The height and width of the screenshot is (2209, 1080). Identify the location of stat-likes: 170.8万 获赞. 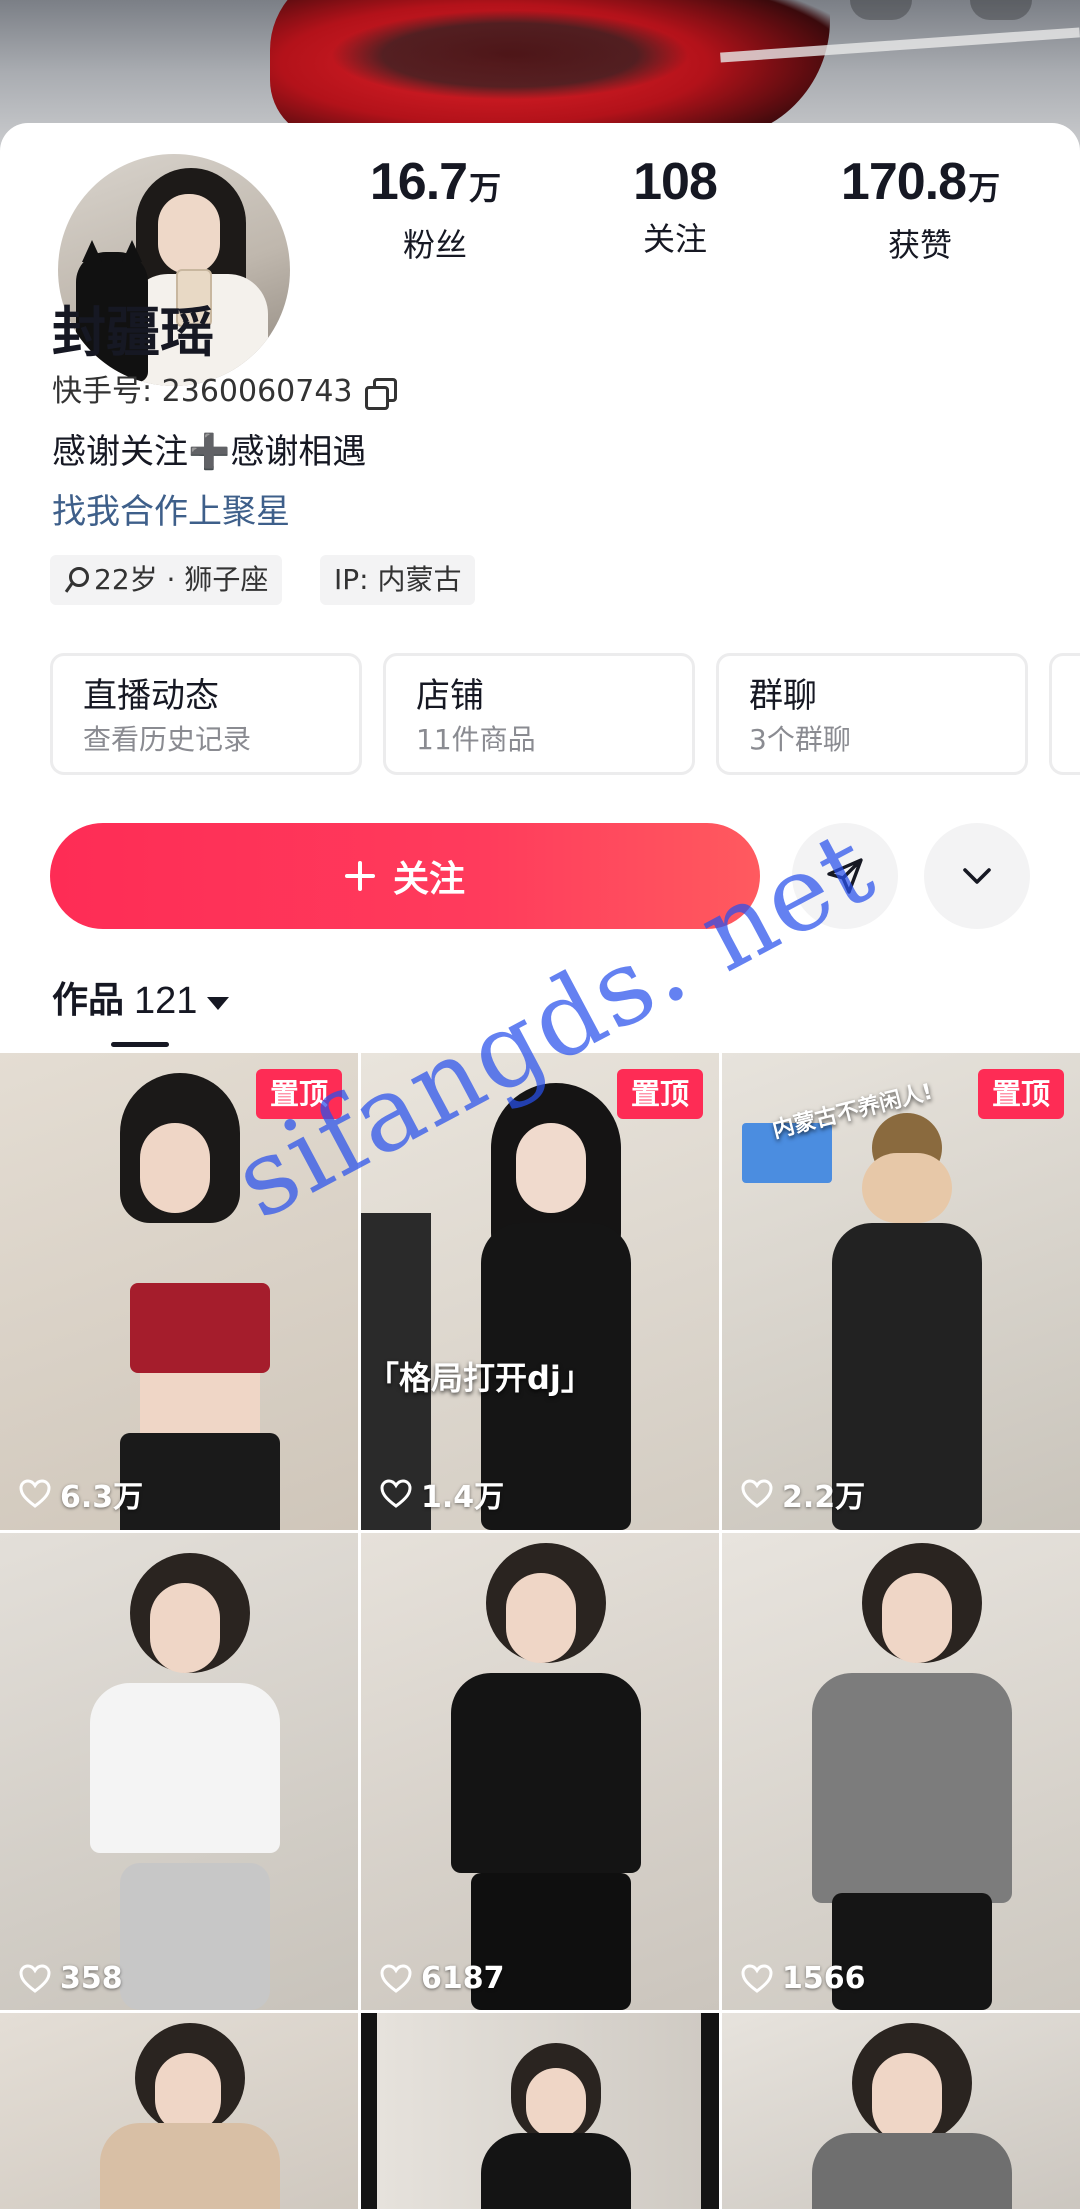
(920, 207).